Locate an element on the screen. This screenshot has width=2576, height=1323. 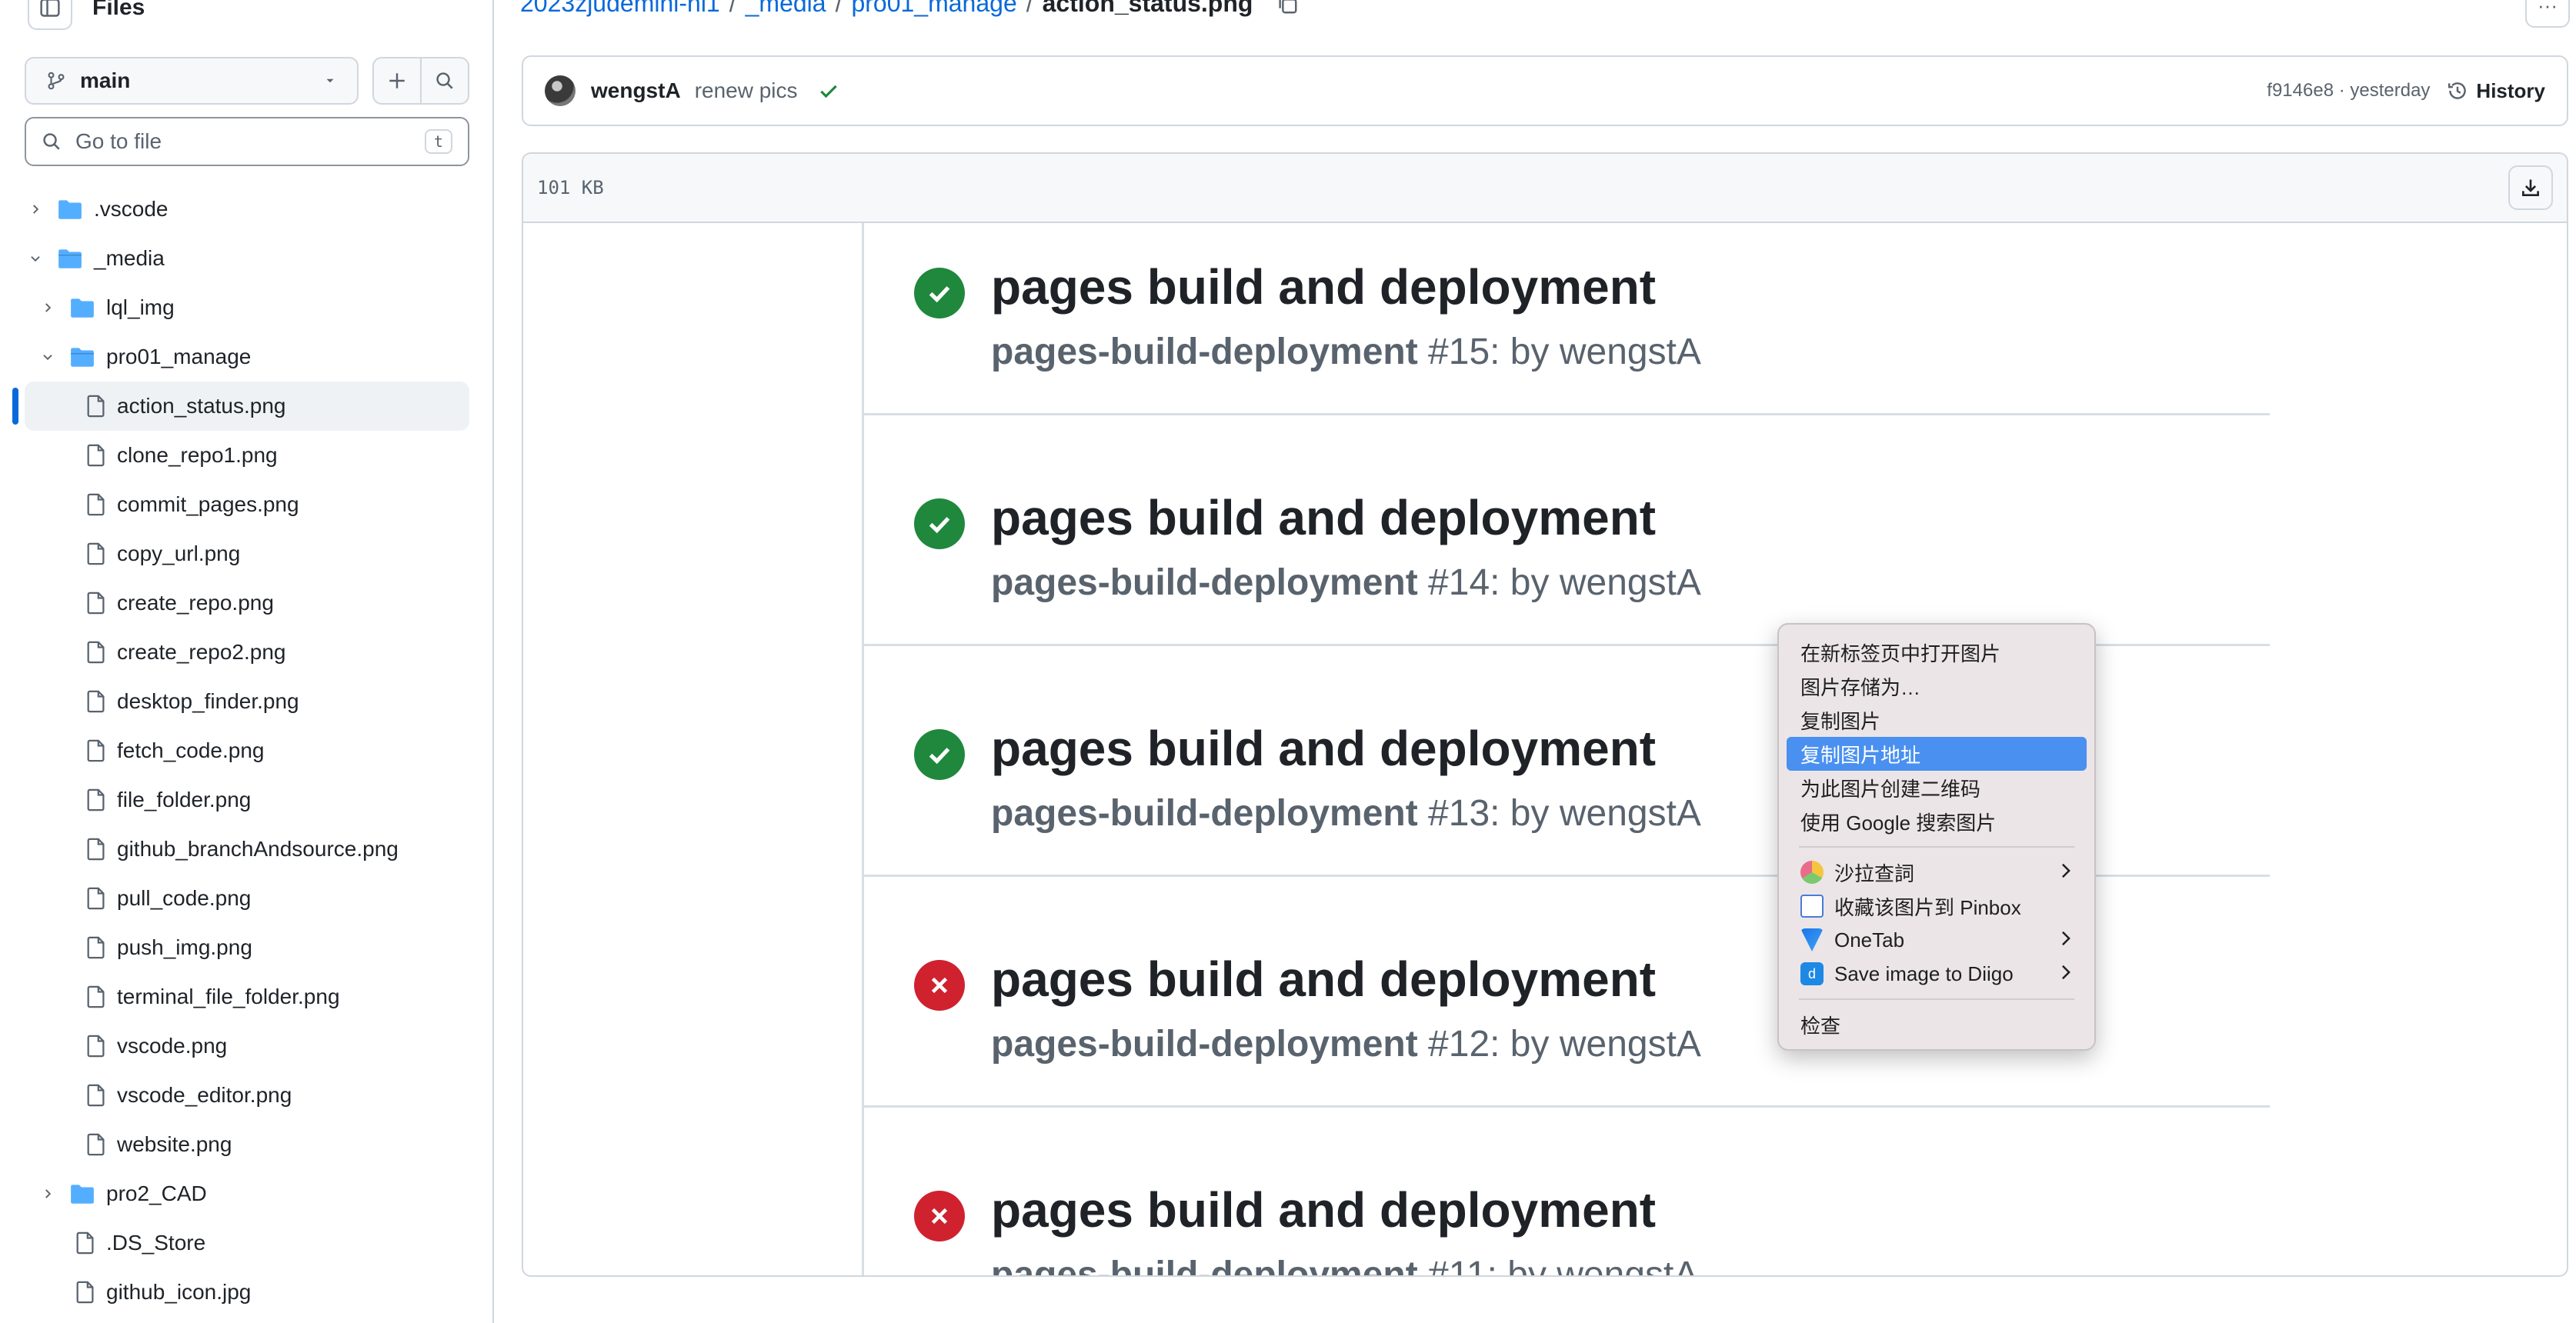
tree-file-github-branchandsource-png: github_branchAndsource.png is located at coordinates (246, 849).